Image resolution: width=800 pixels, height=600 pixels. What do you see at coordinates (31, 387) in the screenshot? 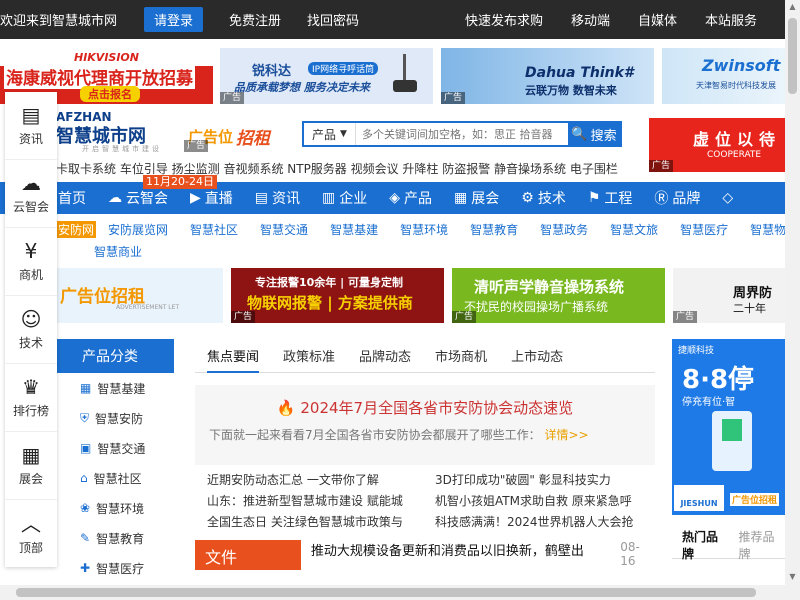
I see `trophy-icon: ♛` at bounding box center [31, 387].